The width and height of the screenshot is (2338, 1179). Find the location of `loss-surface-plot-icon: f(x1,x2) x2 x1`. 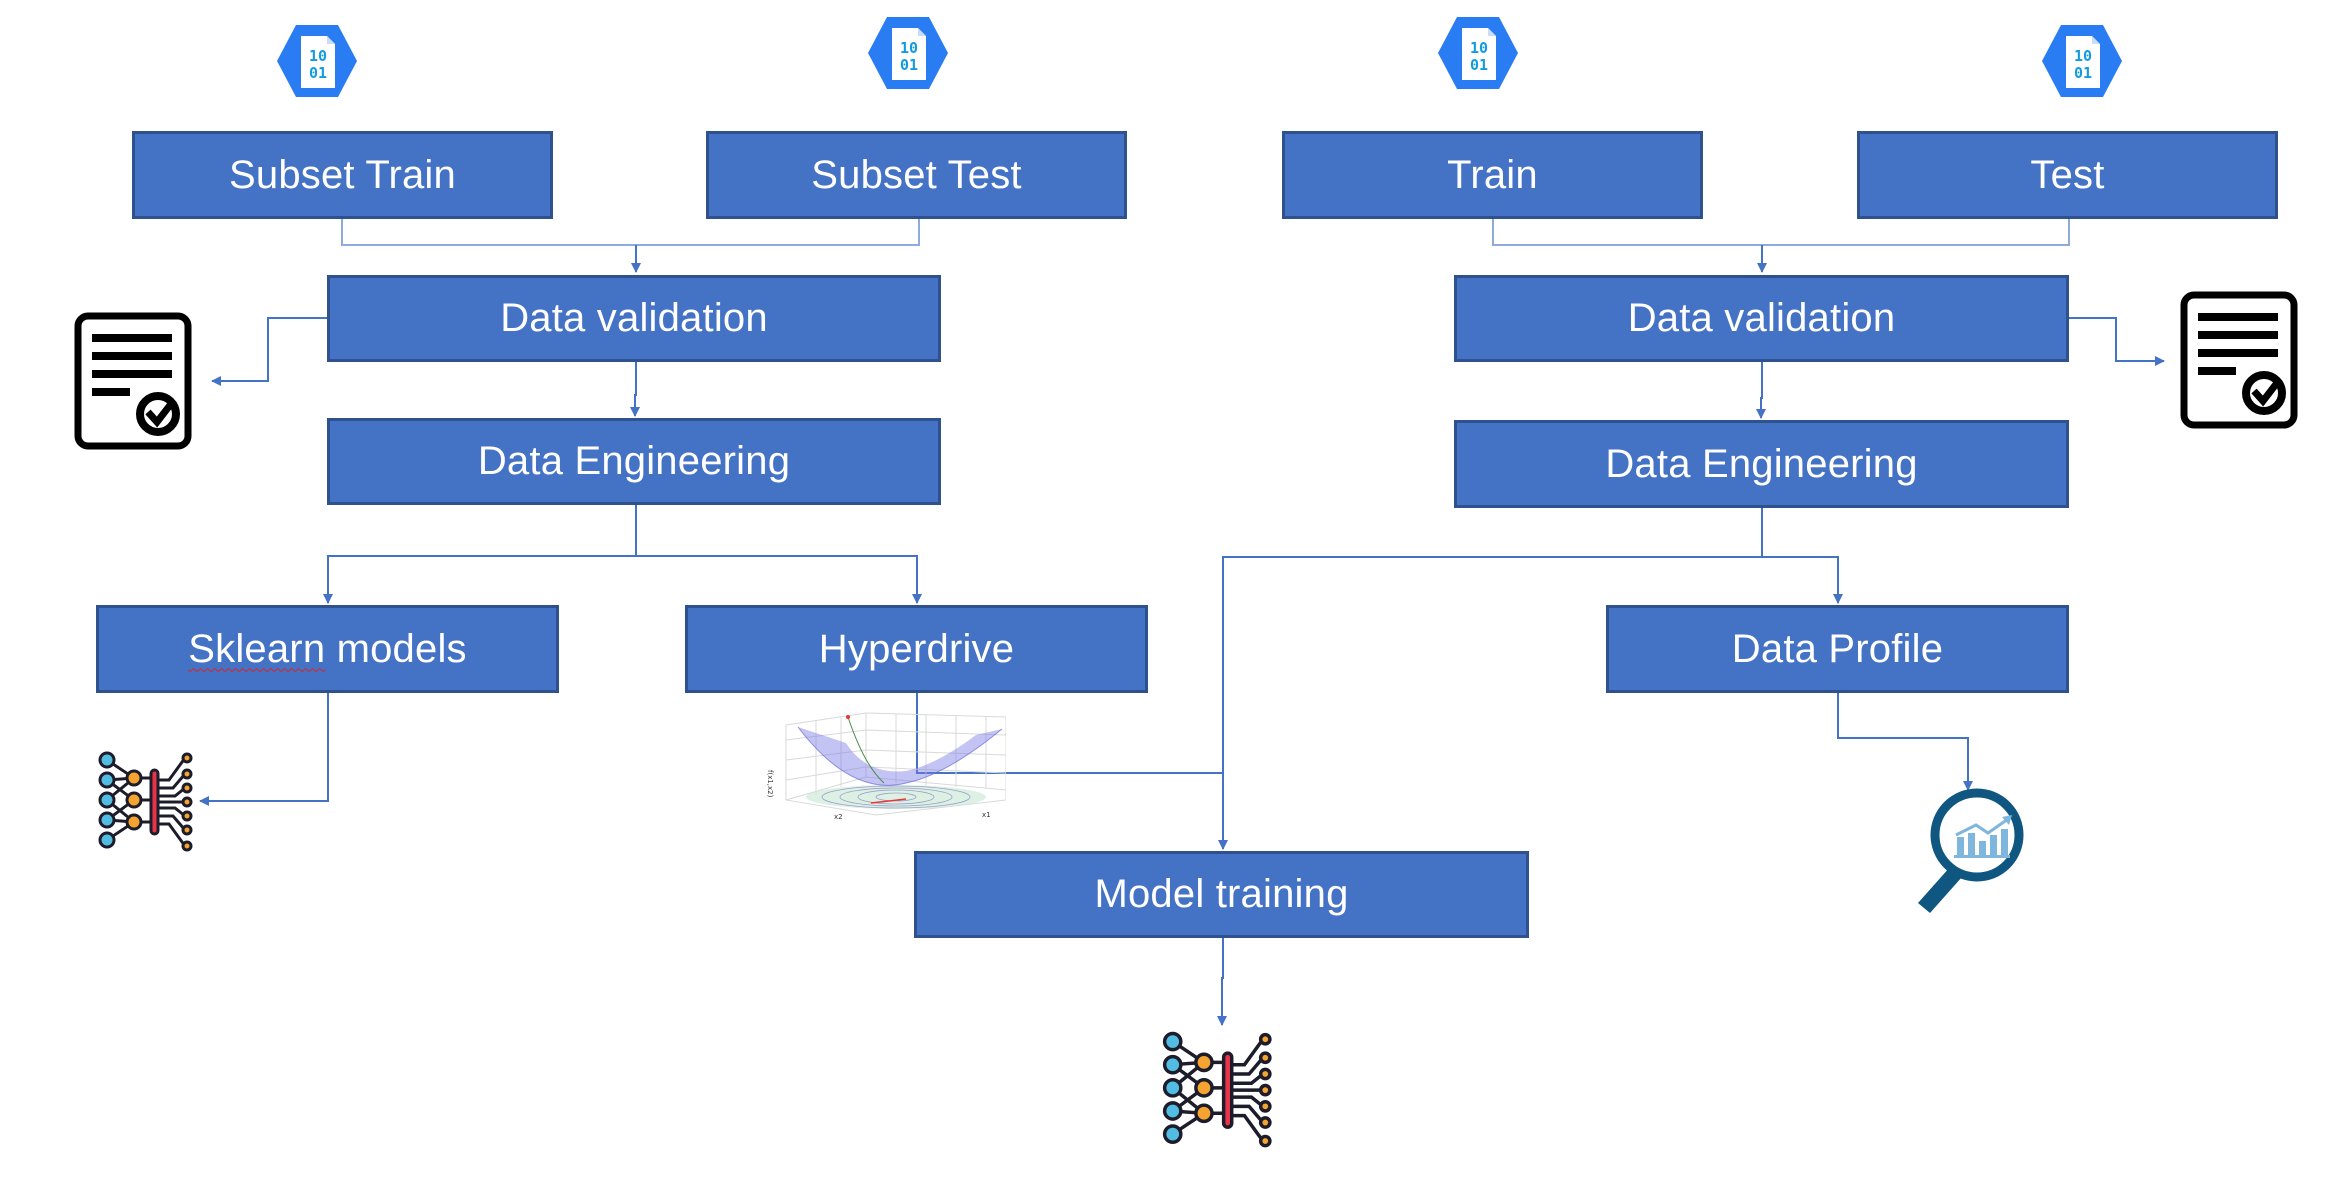

loss-surface-plot-icon: f(x1,x2) x2 x1 is located at coordinates (886, 766).